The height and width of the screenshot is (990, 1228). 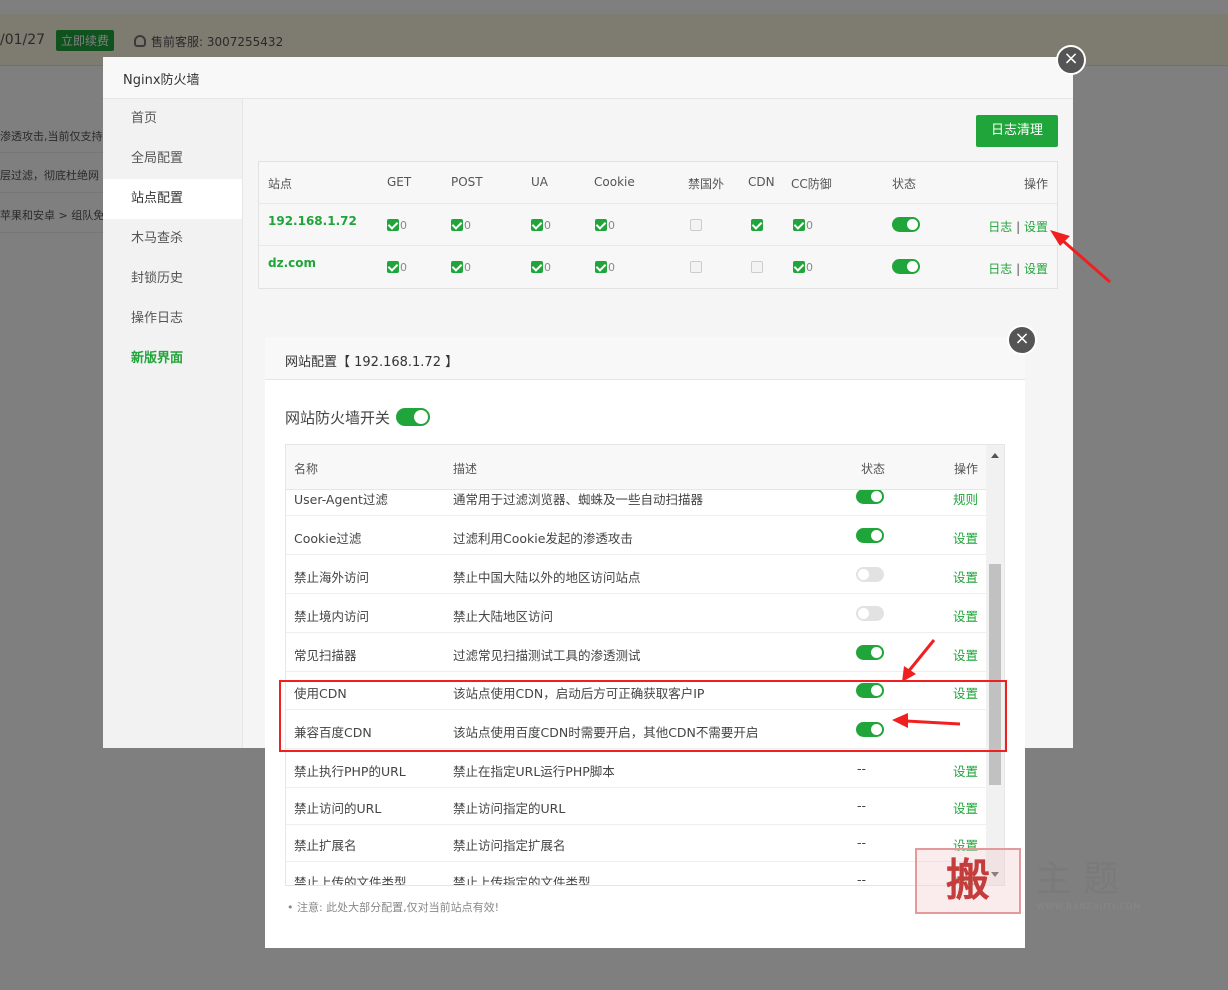 I want to click on site-firewall-switch-label: 网站防火墙开关, so click(x=338, y=418).